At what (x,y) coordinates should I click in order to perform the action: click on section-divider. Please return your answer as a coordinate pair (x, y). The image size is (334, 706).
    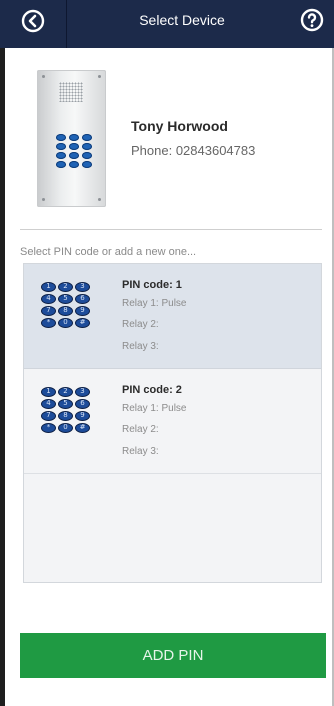
    Looking at the image, I should click on (171, 229).